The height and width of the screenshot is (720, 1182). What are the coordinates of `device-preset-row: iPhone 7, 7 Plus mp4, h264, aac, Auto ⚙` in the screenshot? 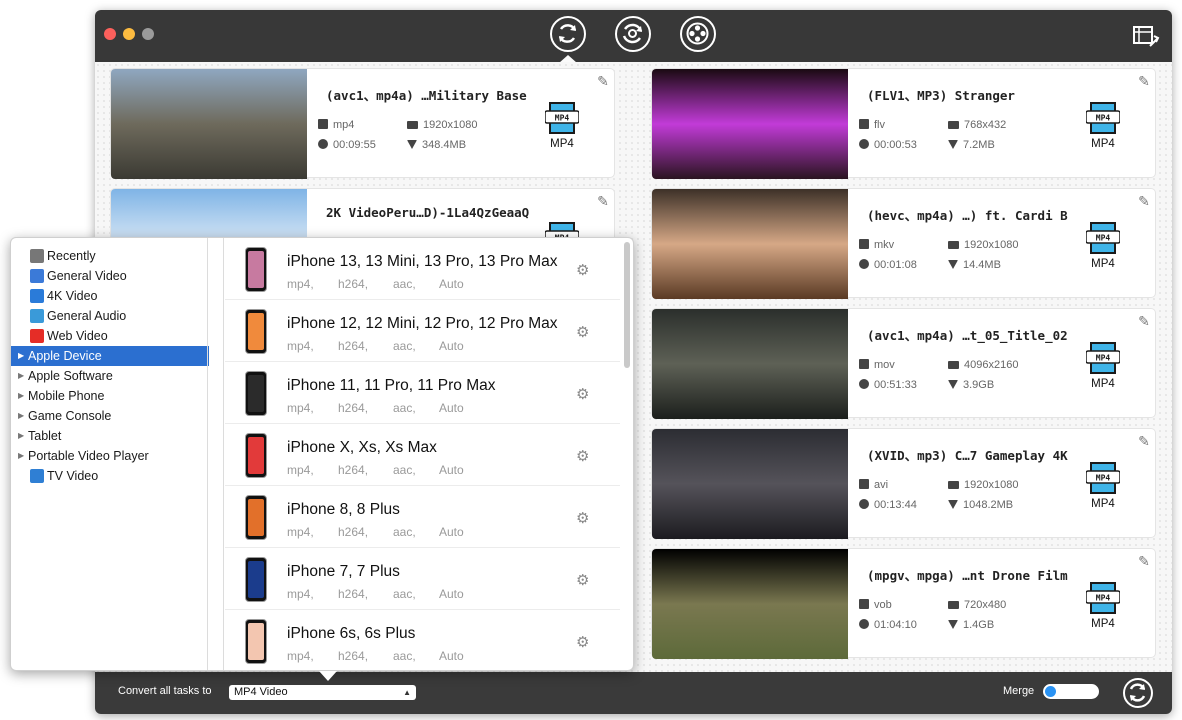 It's located at (422, 579).